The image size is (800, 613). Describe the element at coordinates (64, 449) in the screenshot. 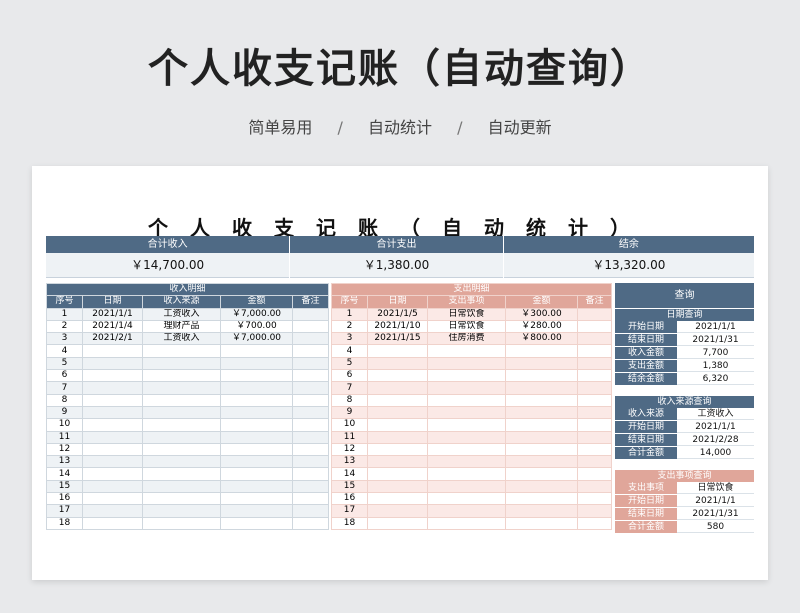

I see `table-cell: 12` at that location.